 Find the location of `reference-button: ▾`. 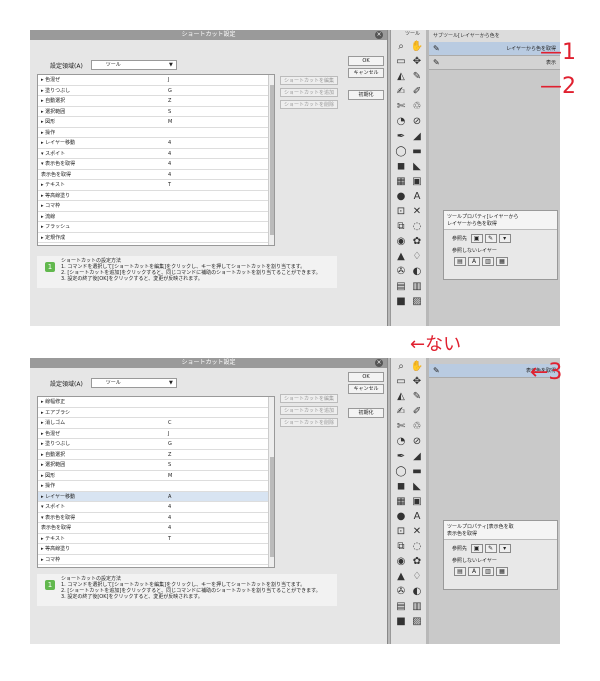

reference-button: ▾ is located at coordinates (504, 238).